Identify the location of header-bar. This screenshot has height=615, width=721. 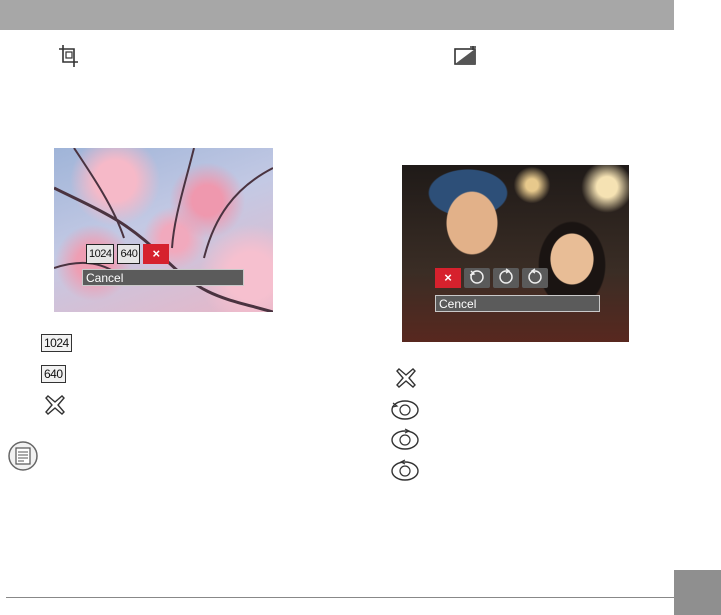
(337, 15).